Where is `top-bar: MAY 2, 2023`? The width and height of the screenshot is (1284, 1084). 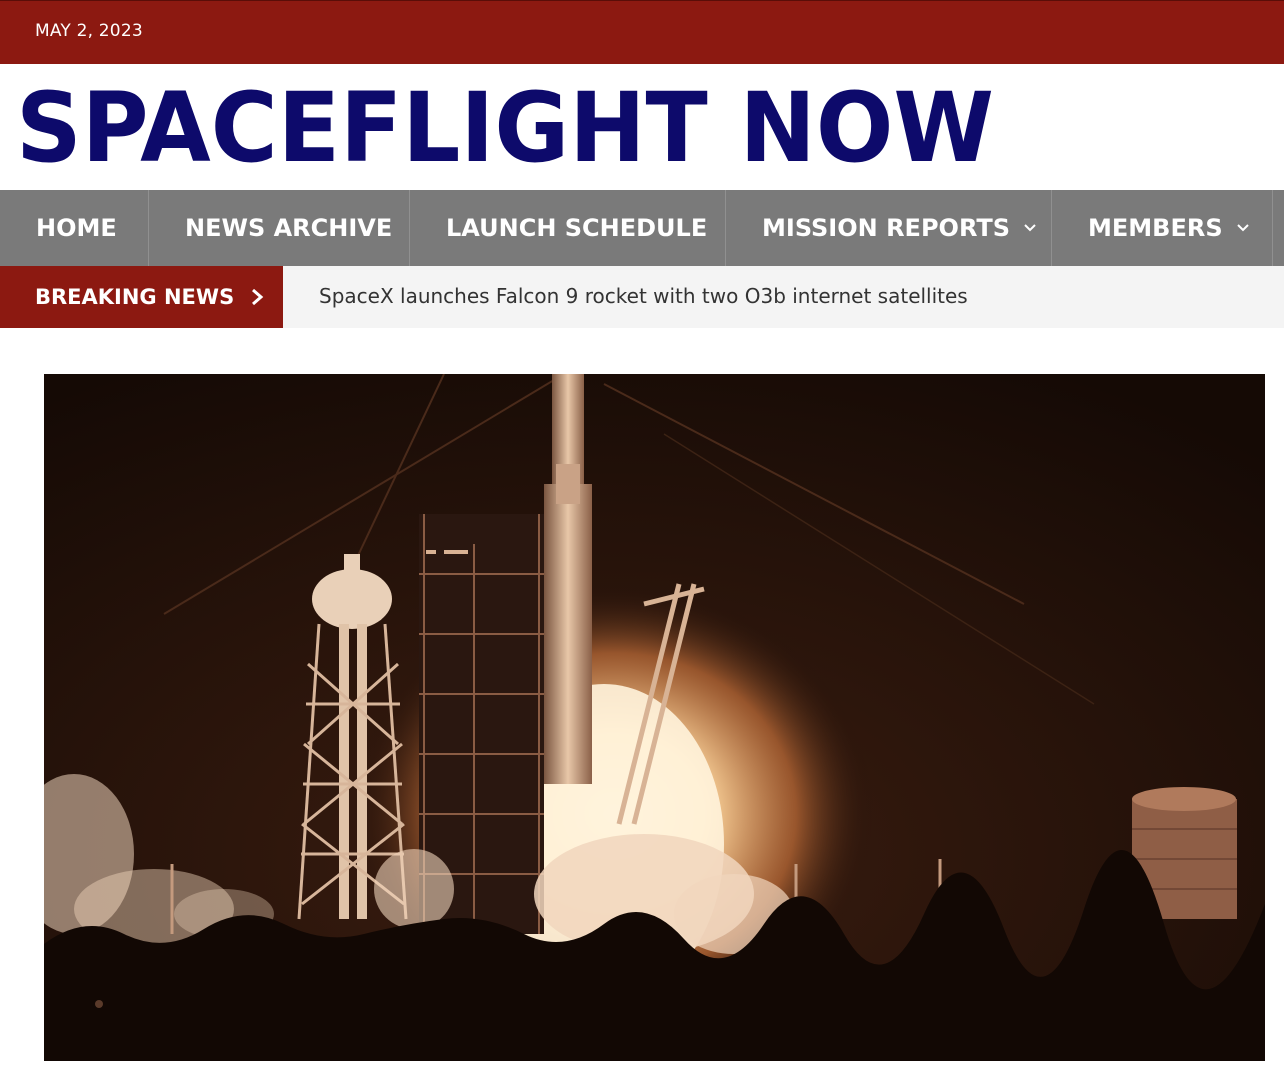 top-bar: MAY 2, 2023 is located at coordinates (642, 32).